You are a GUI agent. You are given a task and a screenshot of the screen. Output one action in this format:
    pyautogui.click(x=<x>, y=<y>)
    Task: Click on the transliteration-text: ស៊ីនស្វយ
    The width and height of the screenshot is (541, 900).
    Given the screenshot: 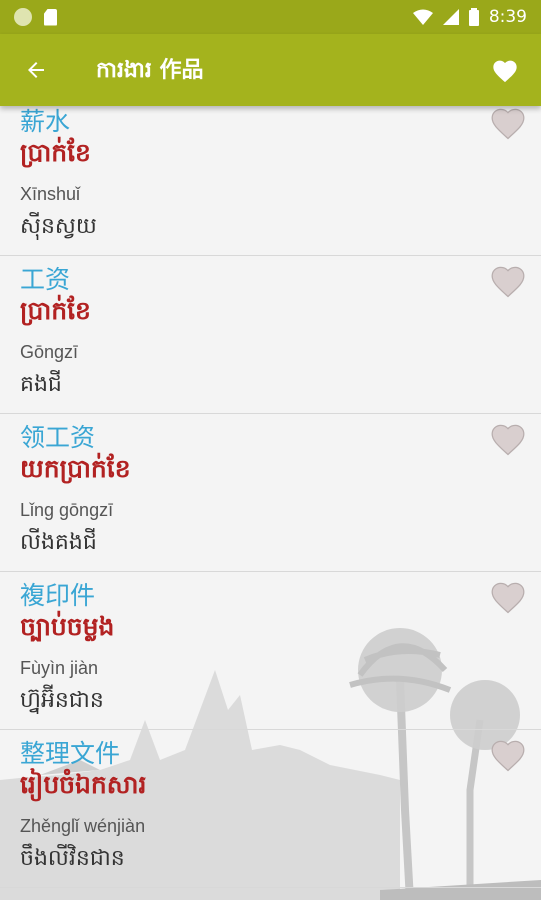 What is the action you would take?
    pyautogui.click(x=58, y=226)
    